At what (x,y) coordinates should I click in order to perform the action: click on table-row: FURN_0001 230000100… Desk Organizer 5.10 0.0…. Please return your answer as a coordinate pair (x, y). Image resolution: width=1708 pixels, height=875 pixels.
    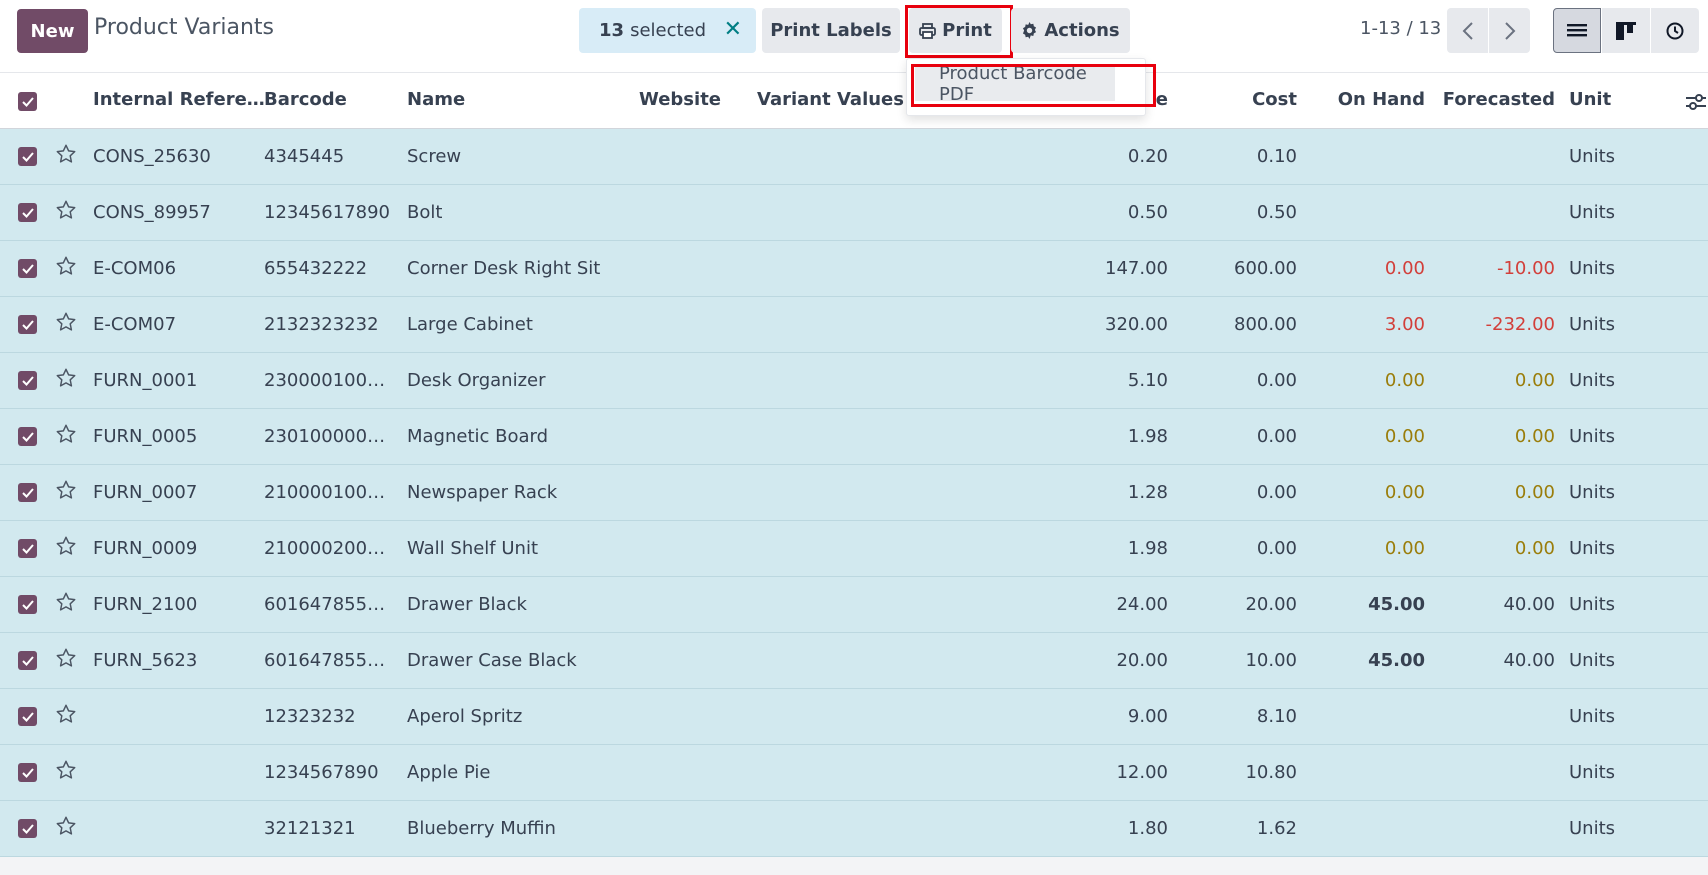
    Looking at the image, I should click on (854, 381).